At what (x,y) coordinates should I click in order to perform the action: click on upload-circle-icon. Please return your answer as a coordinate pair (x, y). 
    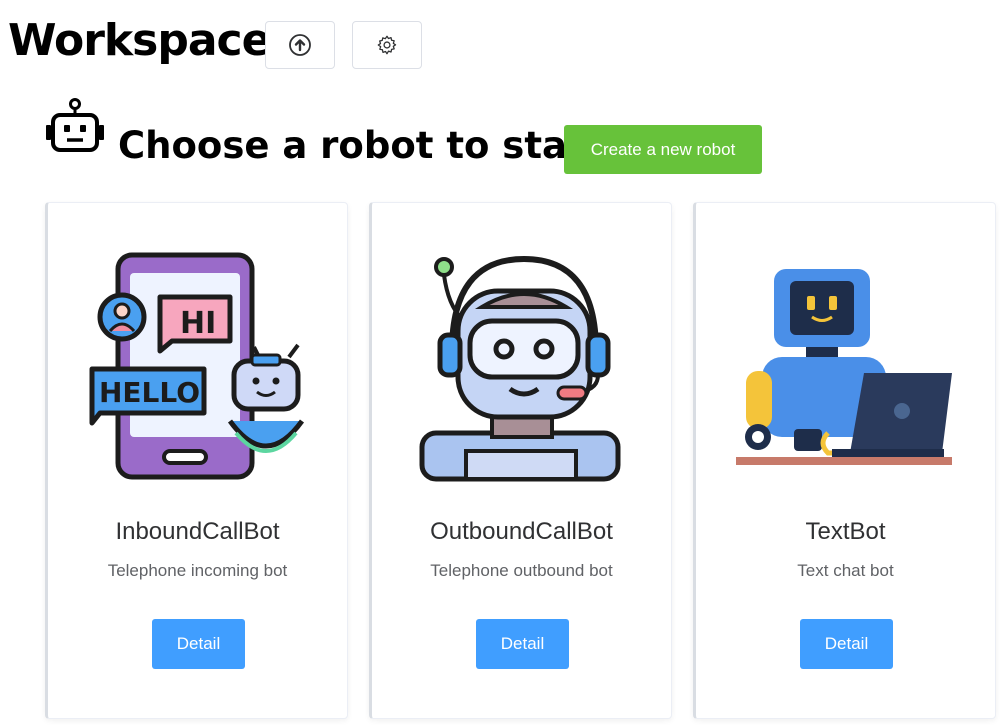
    Looking at the image, I should click on (300, 45).